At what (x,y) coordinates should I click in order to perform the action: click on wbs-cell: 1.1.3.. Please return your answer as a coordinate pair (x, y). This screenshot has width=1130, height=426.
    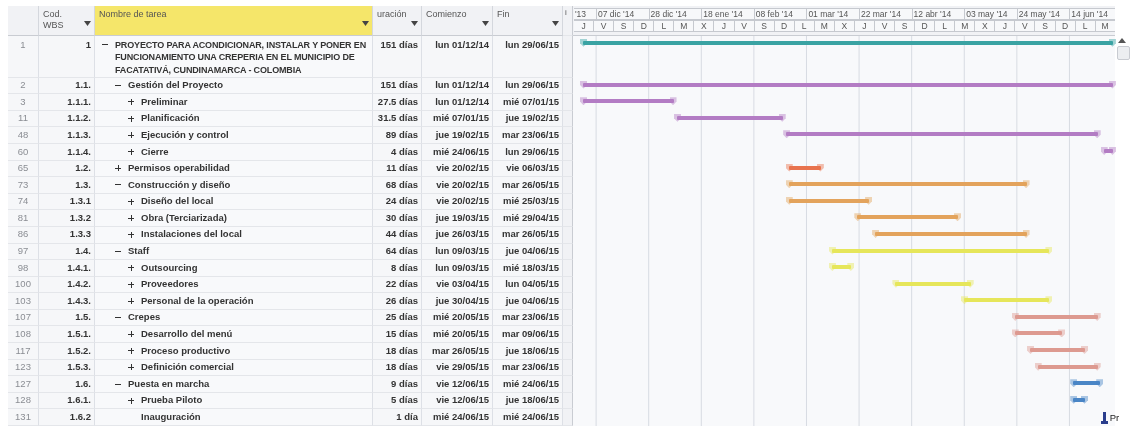
    Looking at the image, I should click on (67, 135).